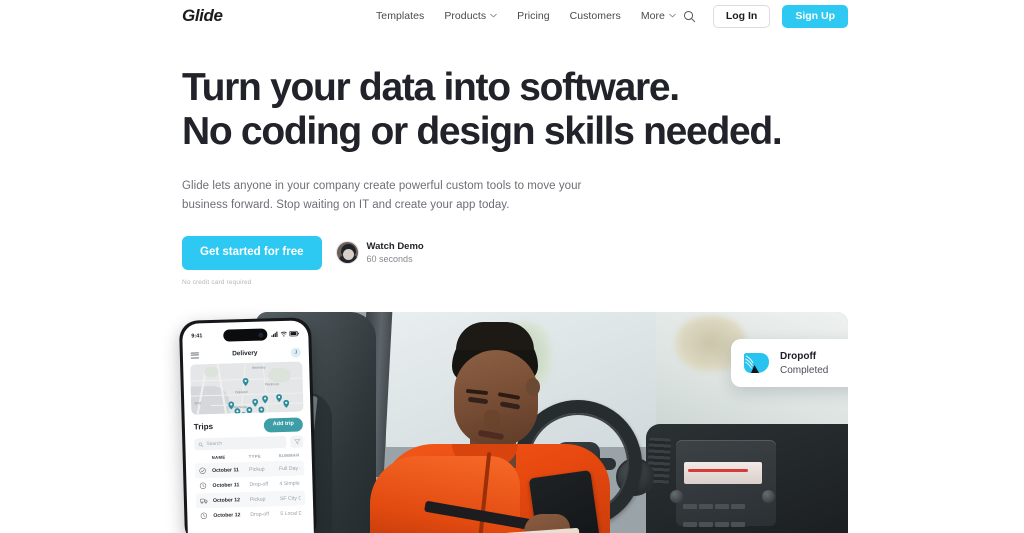 This screenshot has height=533, width=1024. I want to click on brand-logo: Glide, so click(202, 16).